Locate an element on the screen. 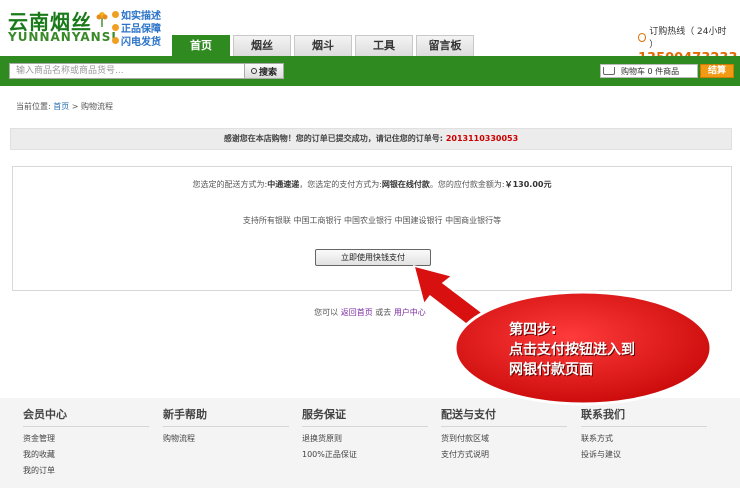 This screenshot has height=488, width=740. nav-tab-tools: 工具 is located at coordinates (384, 45).